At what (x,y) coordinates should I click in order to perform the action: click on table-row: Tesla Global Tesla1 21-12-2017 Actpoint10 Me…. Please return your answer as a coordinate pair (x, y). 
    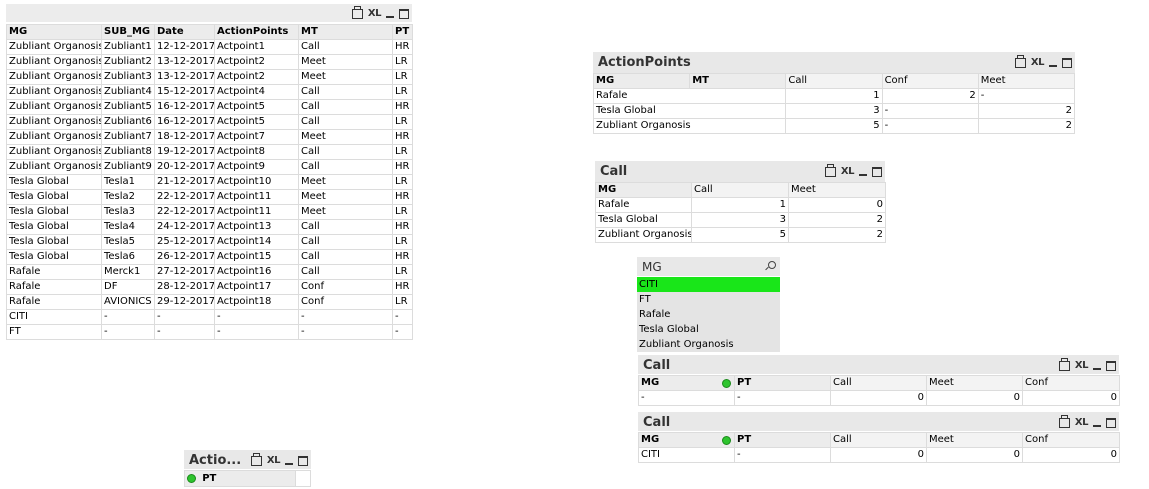
    Looking at the image, I should click on (209, 182).